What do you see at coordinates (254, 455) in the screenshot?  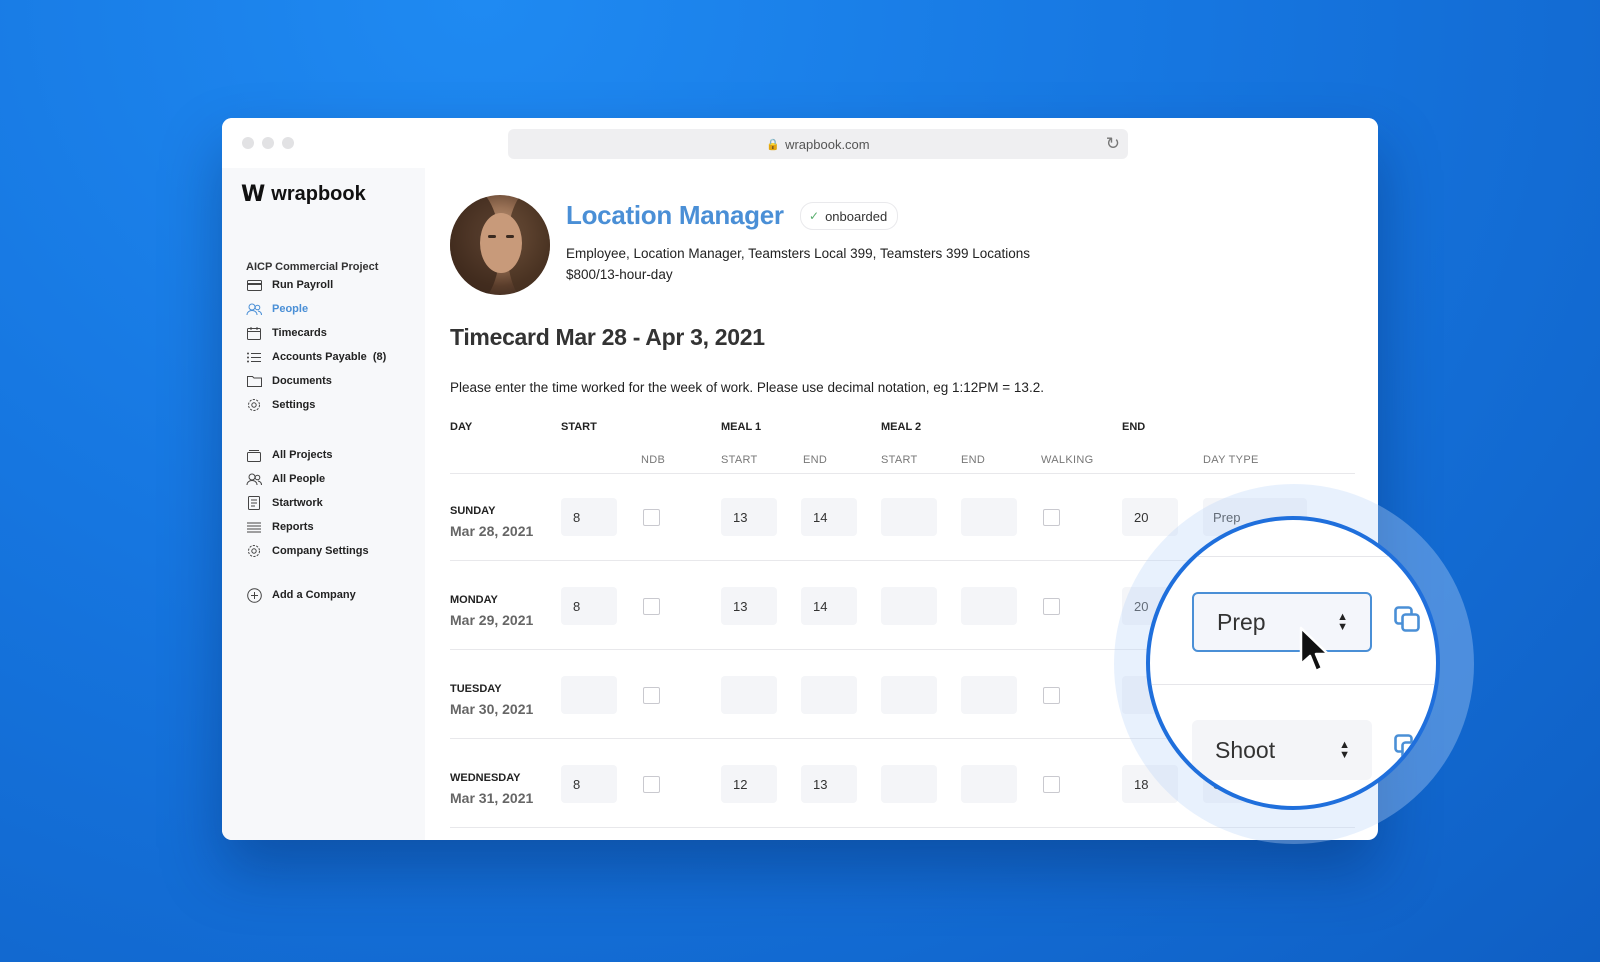 I see `projects-icon` at bounding box center [254, 455].